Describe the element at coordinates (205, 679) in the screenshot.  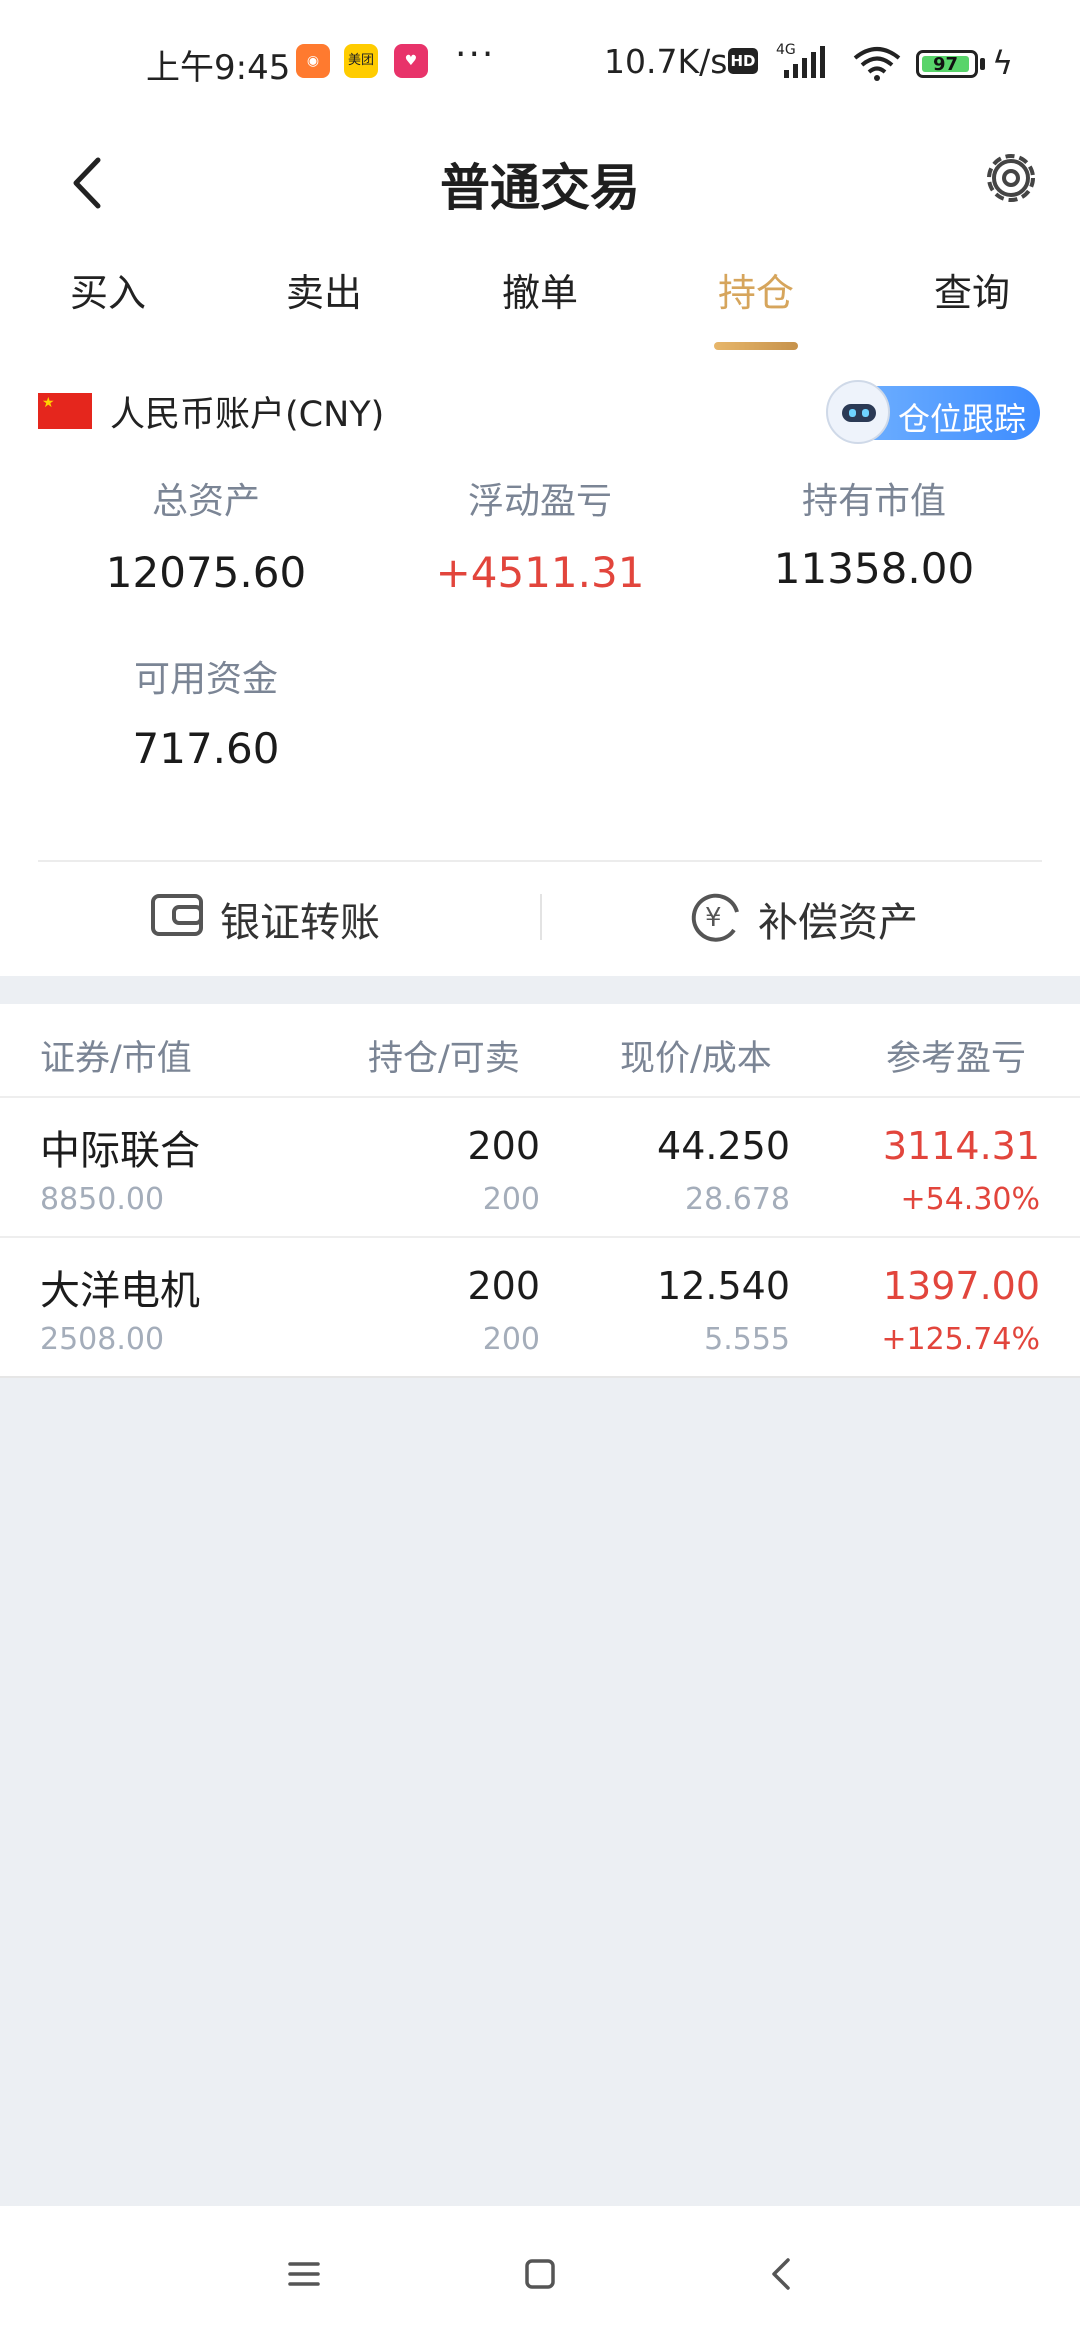
I see `available-funds-label: 可用资金` at that location.